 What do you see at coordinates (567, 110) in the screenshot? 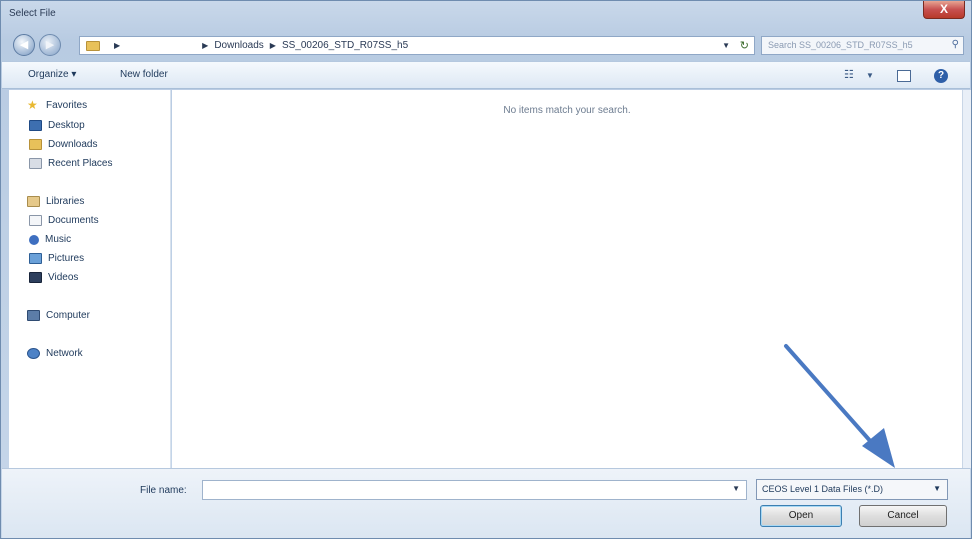
I see `empty-message: No items match your search.` at bounding box center [567, 110].